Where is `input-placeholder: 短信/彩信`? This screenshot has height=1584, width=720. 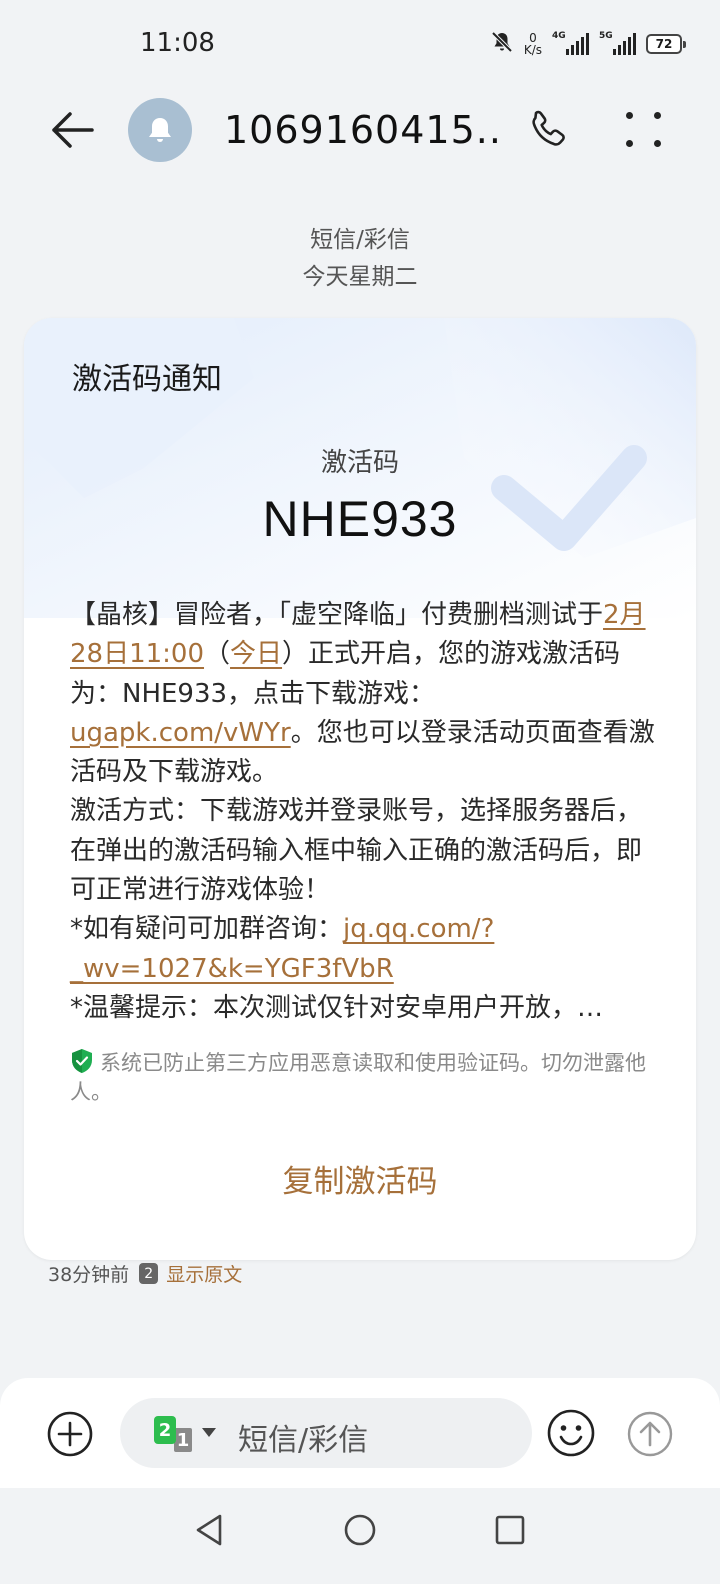
input-placeholder: 短信/彩信 is located at coordinates (303, 1440).